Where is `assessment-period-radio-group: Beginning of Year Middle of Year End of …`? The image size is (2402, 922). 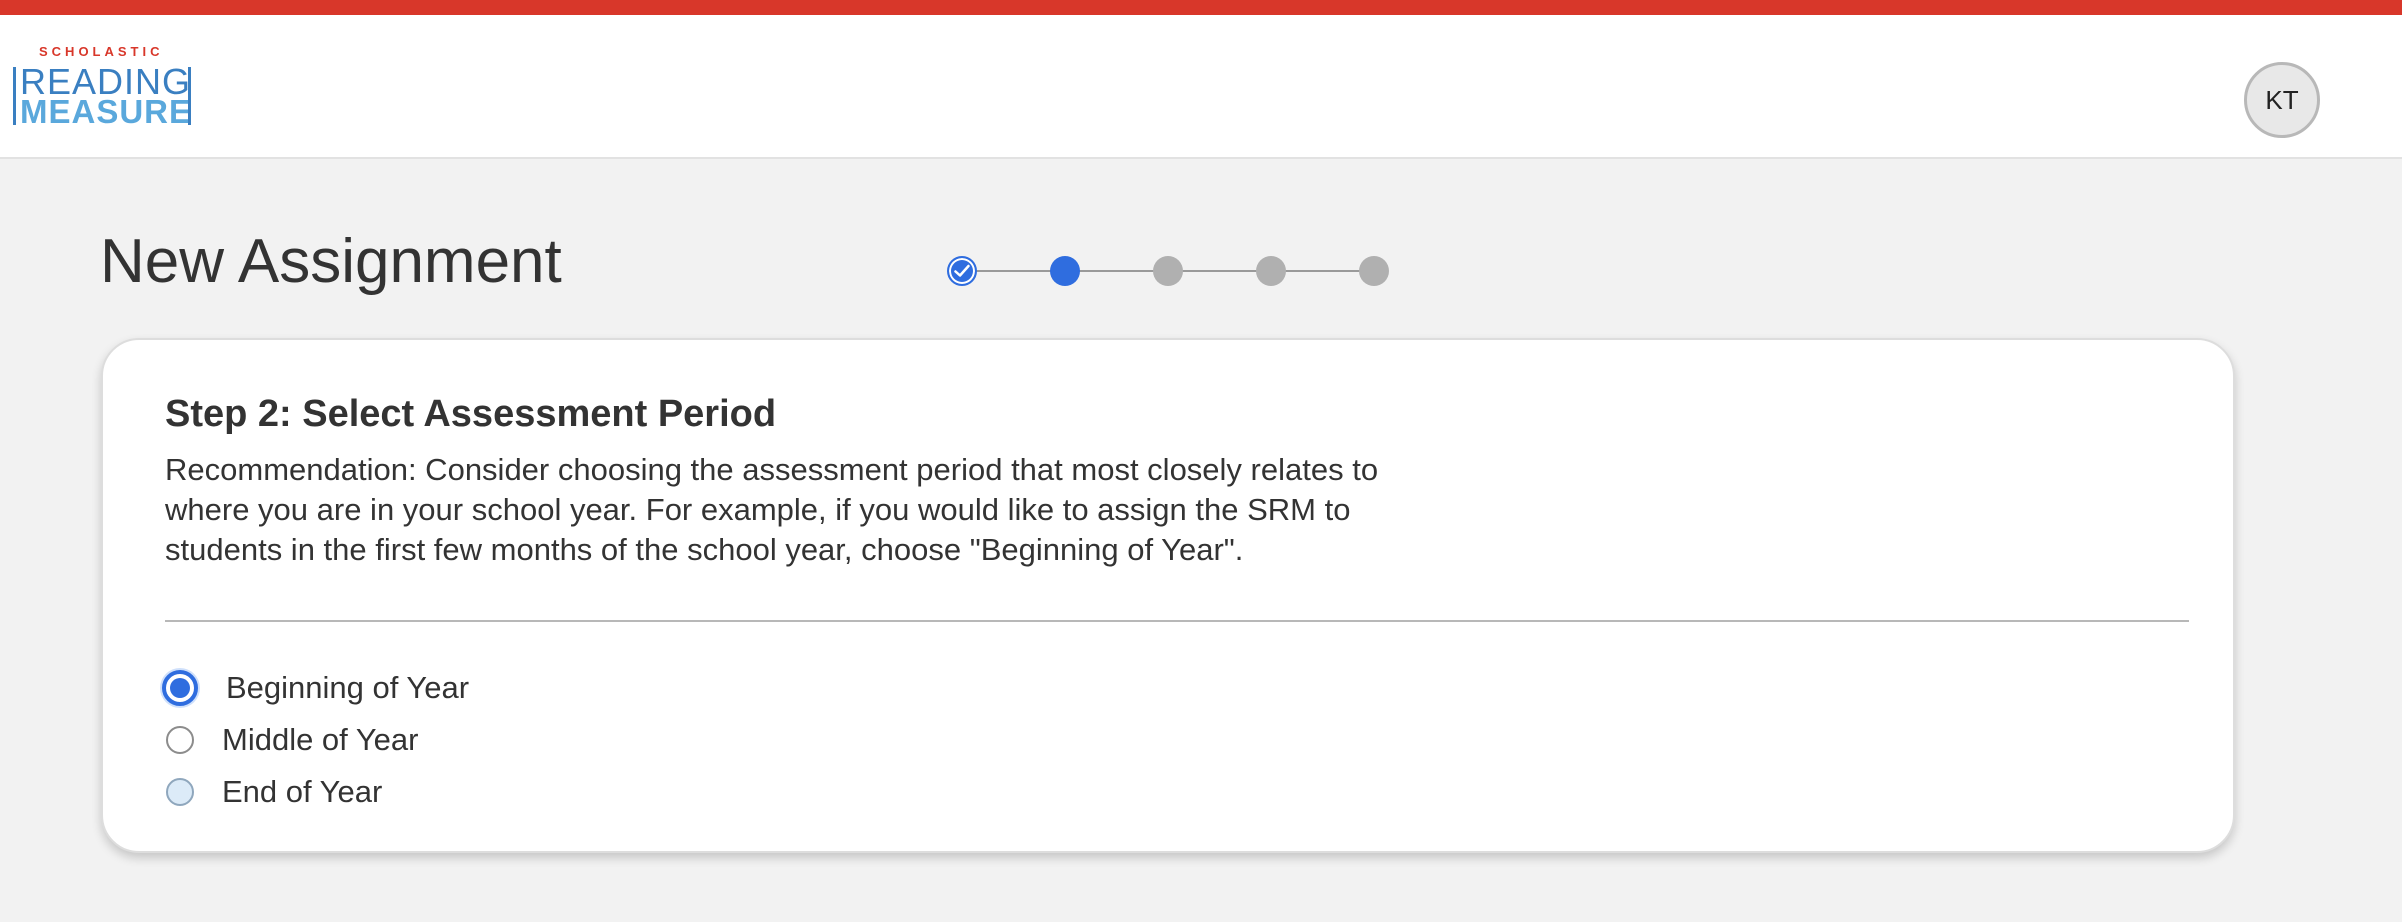
assessment-period-radio-group: Beginning of Year Middle of Year End of … is located at coordinates (315, 740).